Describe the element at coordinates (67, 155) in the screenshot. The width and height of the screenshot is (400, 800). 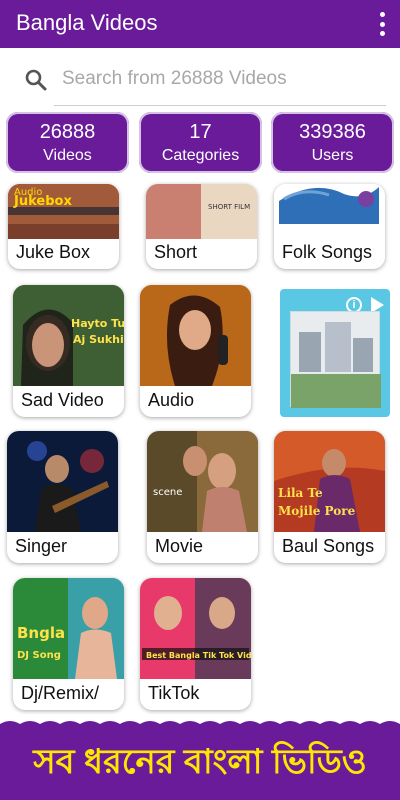
I see `stat-label: Videos` at that location.